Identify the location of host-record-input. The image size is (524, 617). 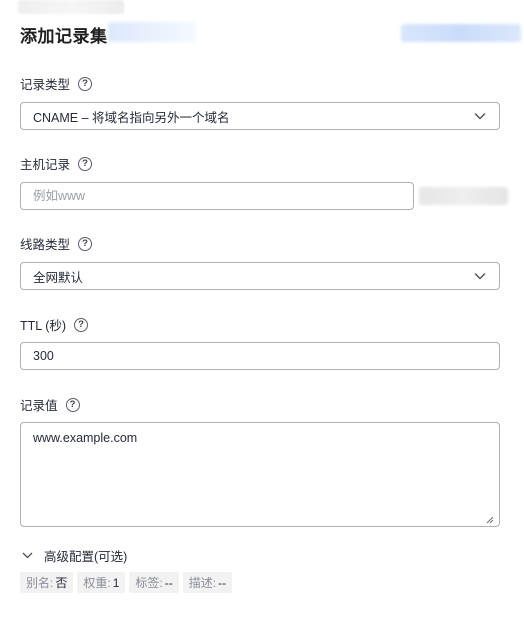
(217, 196).